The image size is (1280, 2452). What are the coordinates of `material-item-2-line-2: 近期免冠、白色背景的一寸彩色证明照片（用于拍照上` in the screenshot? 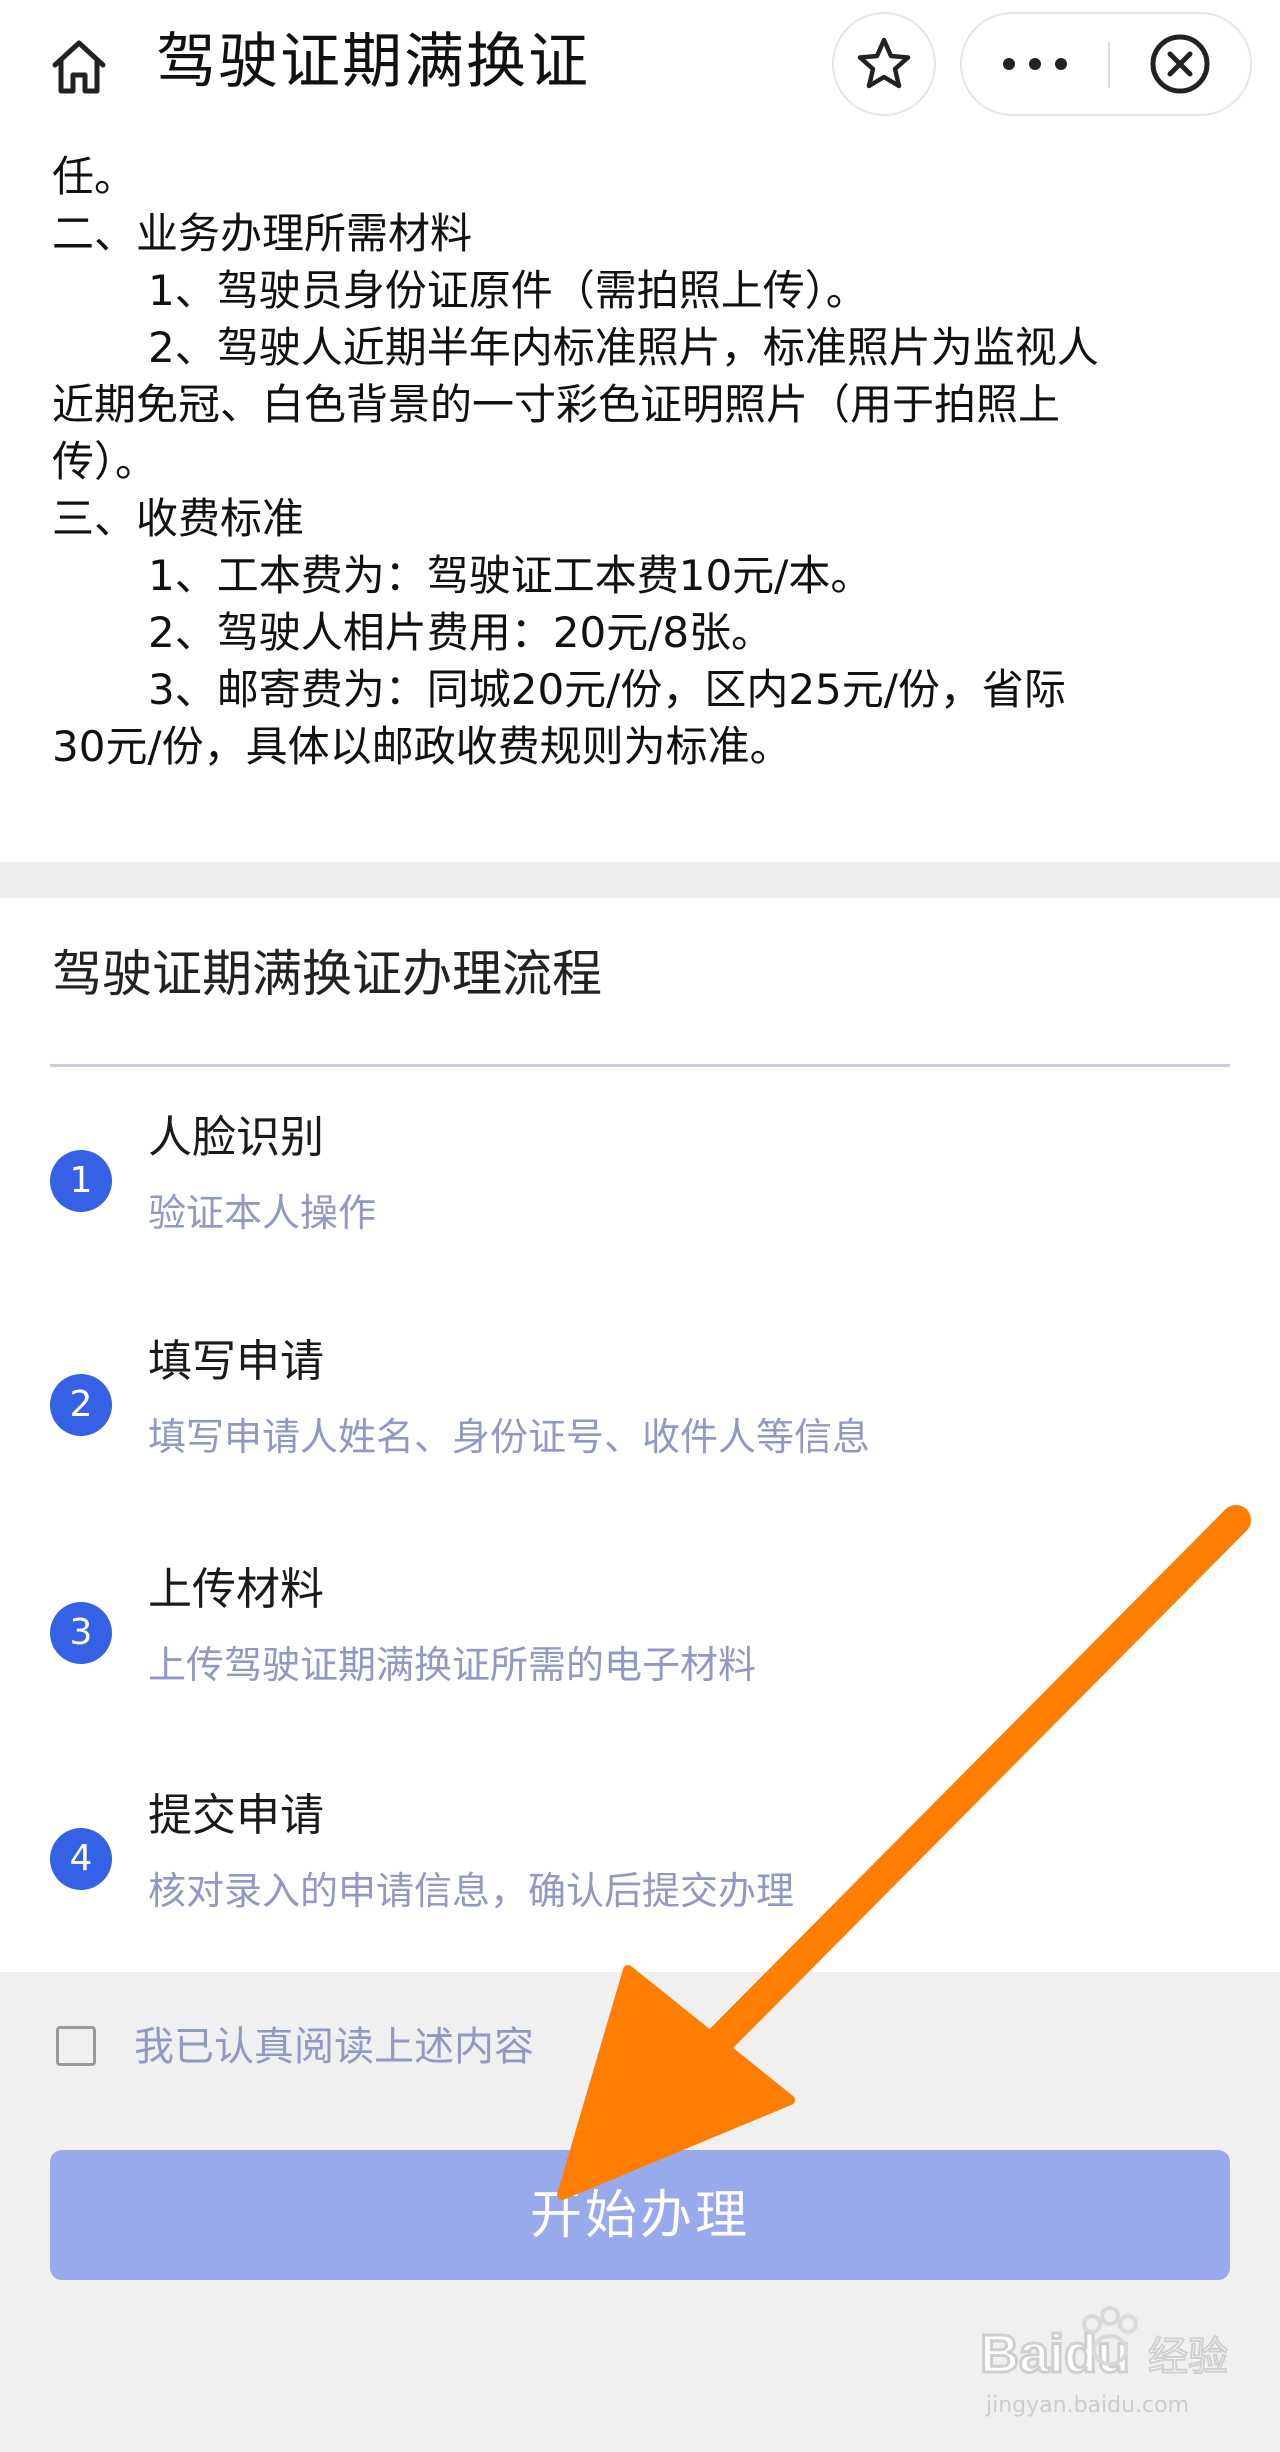 It's located at (556, 404).